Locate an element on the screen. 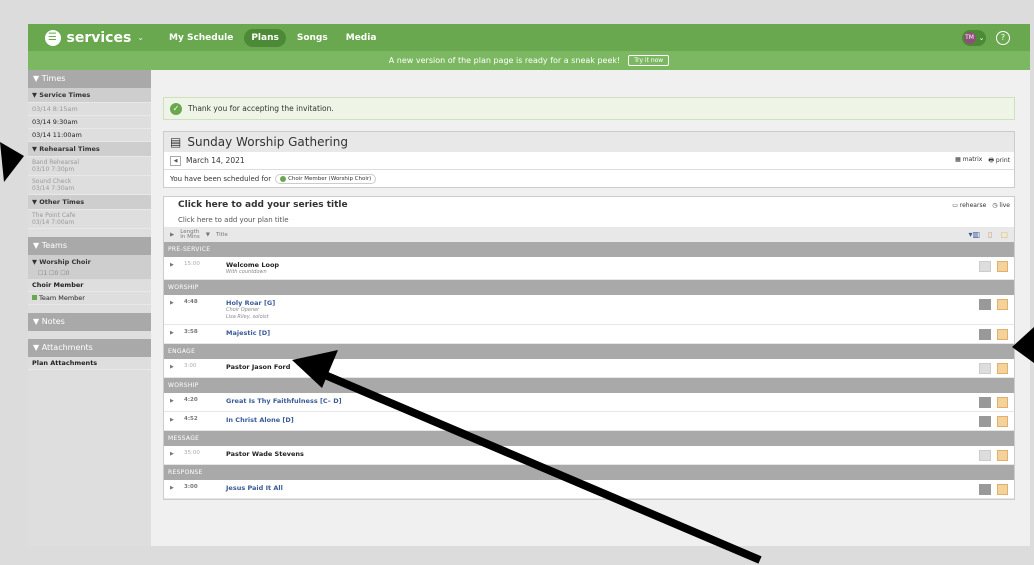  item-title: Pastor Jason Ford is located at coordinates (602, 367).